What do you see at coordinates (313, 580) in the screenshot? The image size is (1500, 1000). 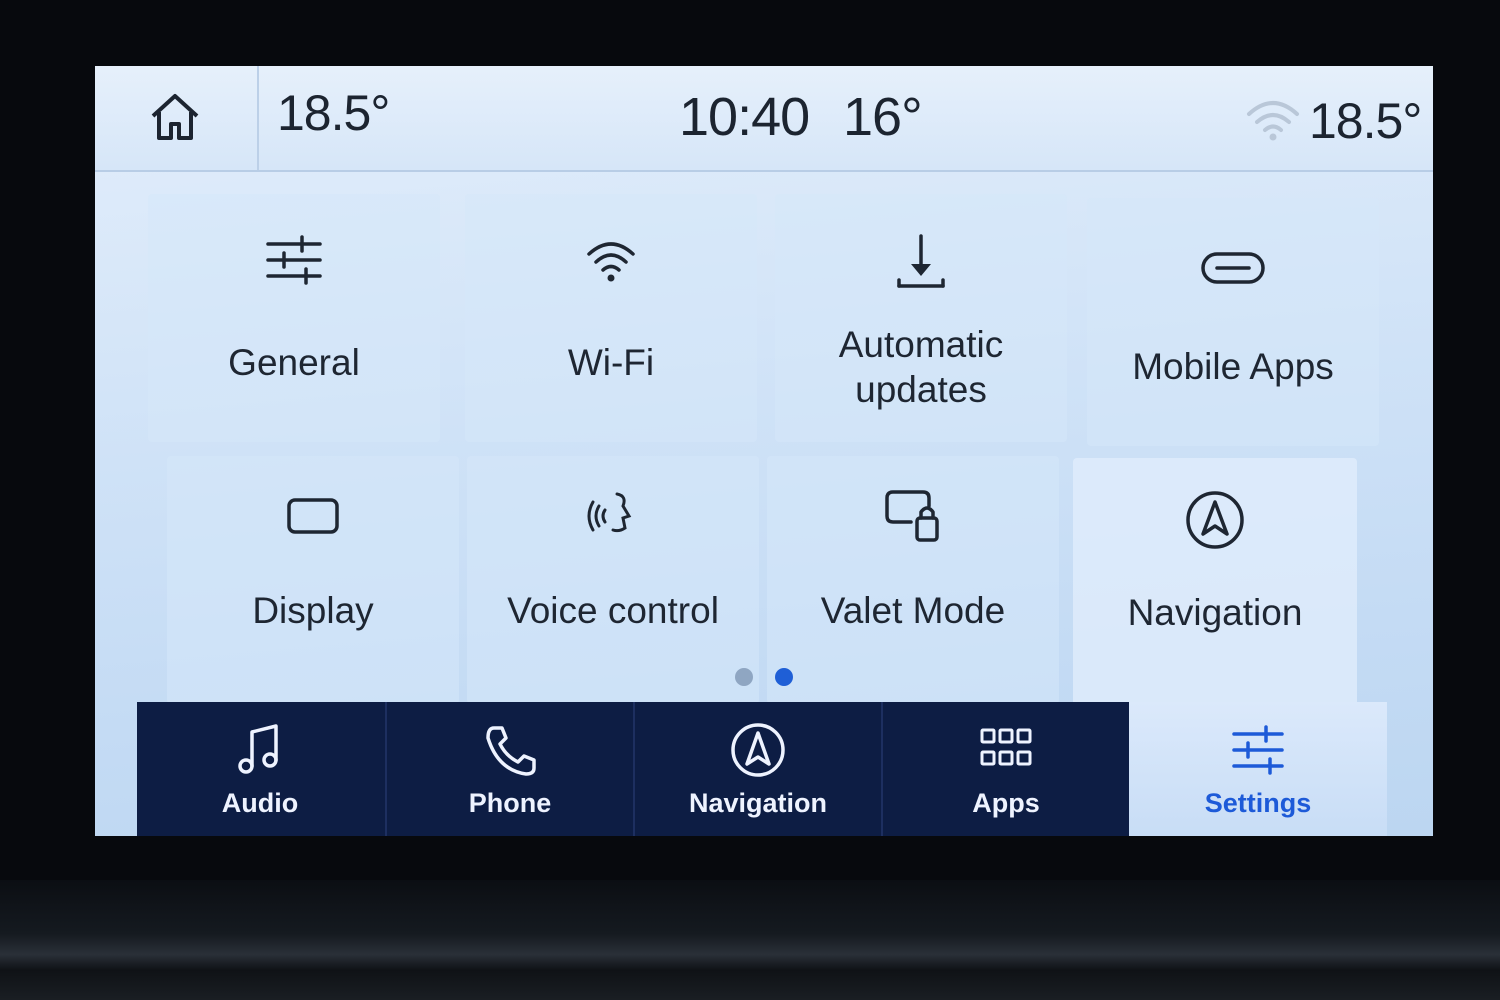 I see `tile-display: Display` at bounding box center [313, 580].